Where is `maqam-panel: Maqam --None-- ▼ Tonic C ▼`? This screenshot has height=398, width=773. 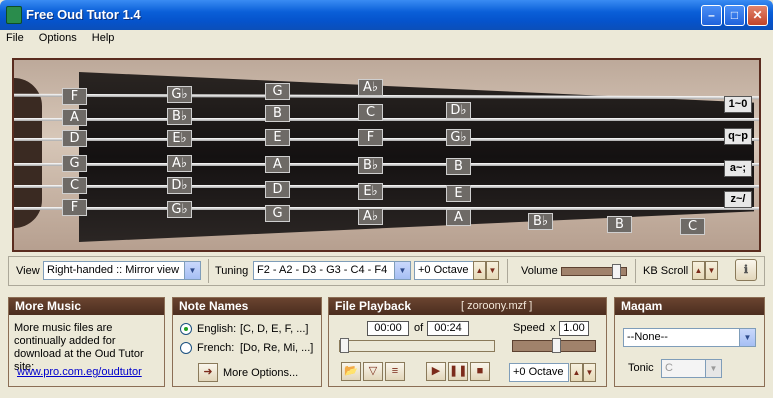 maqam-panel: Maqam --None-- ▼ Tonic C ▼ is located at coordinates (689, 342).